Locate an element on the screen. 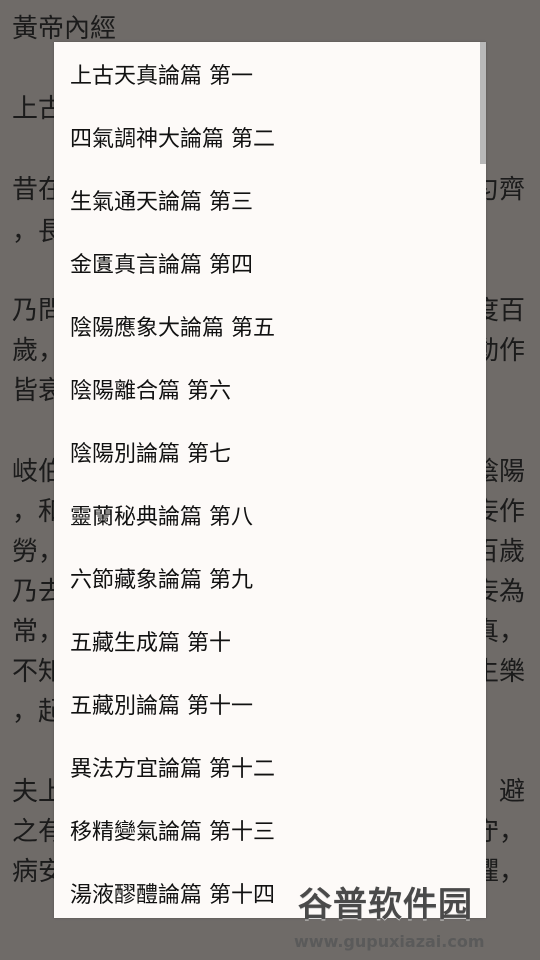 The width and height of the screenshot is (540, 960). menu-item-chapter-4: 金匱真言論篇 第四 is located at coordinates (264, 262).